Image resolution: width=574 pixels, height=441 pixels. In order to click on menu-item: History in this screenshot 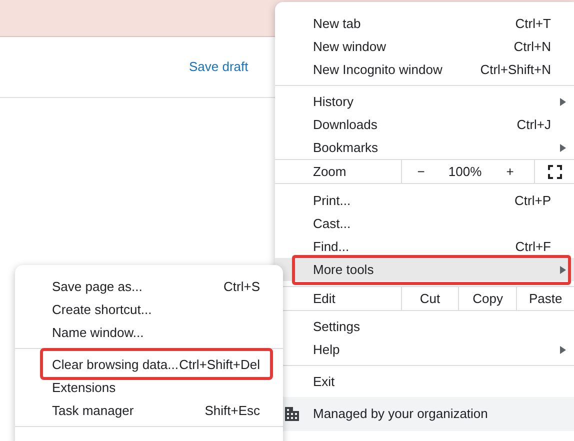, I will do `click(424, 101)`.